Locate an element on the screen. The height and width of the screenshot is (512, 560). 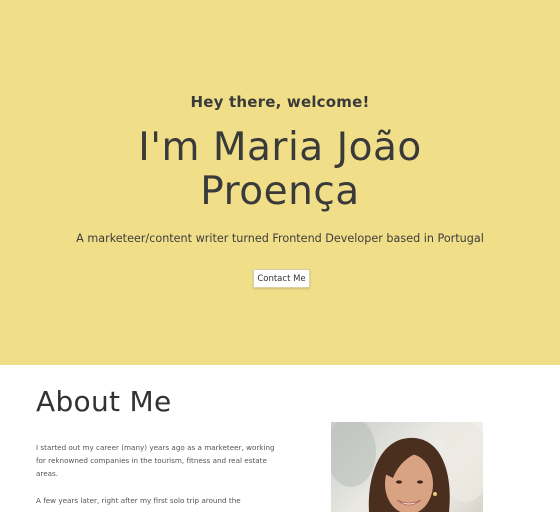
hero-name-line2: Proença is located at coordinates (280, 191).